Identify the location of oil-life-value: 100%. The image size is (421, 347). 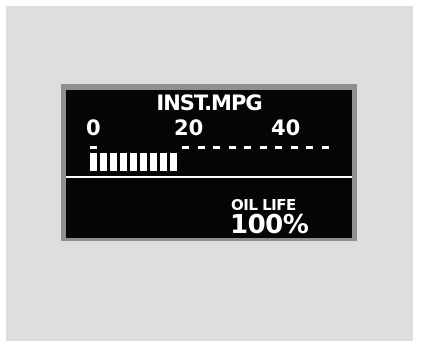
(269, 224).